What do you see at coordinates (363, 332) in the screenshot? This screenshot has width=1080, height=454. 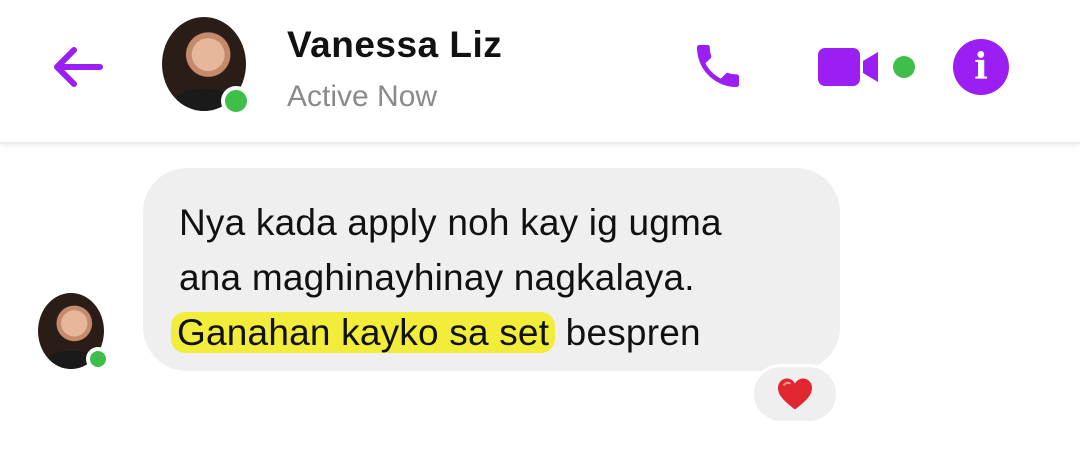 I see `highlighted-text: Ganahan kayko sa set` at bounding box center [363, 332].